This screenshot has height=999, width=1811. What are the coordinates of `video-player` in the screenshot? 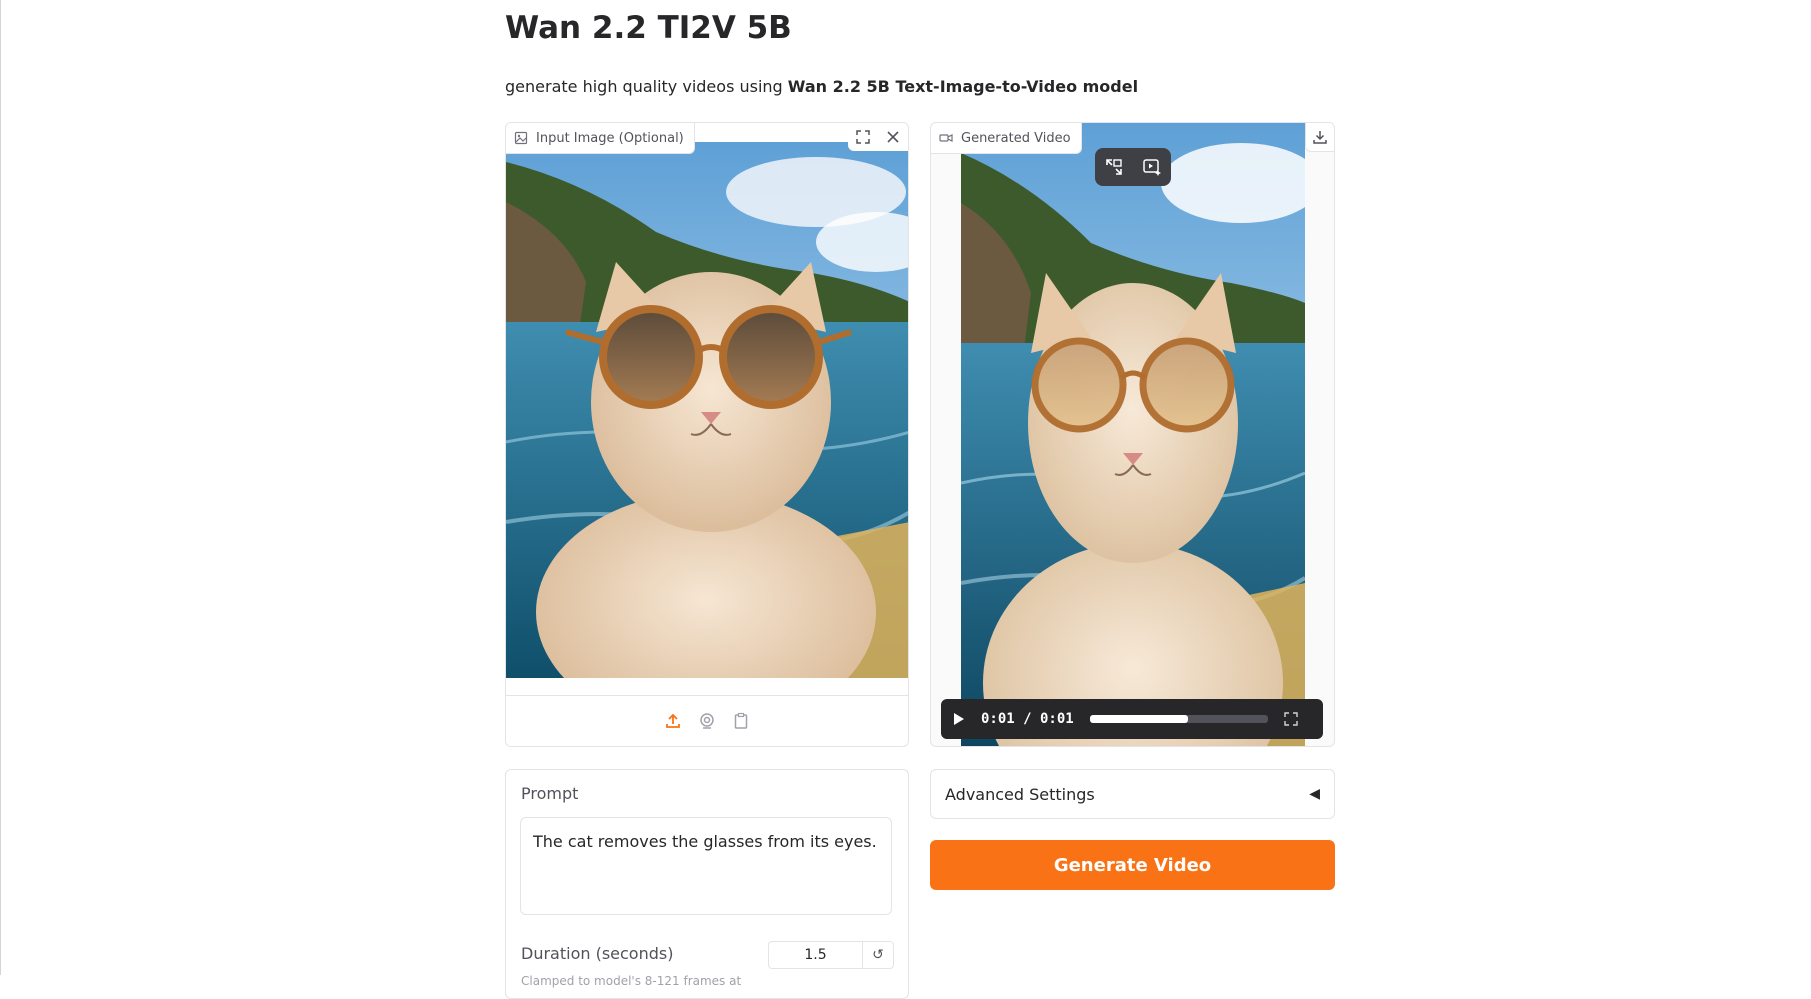 It's located at (1133, 434).